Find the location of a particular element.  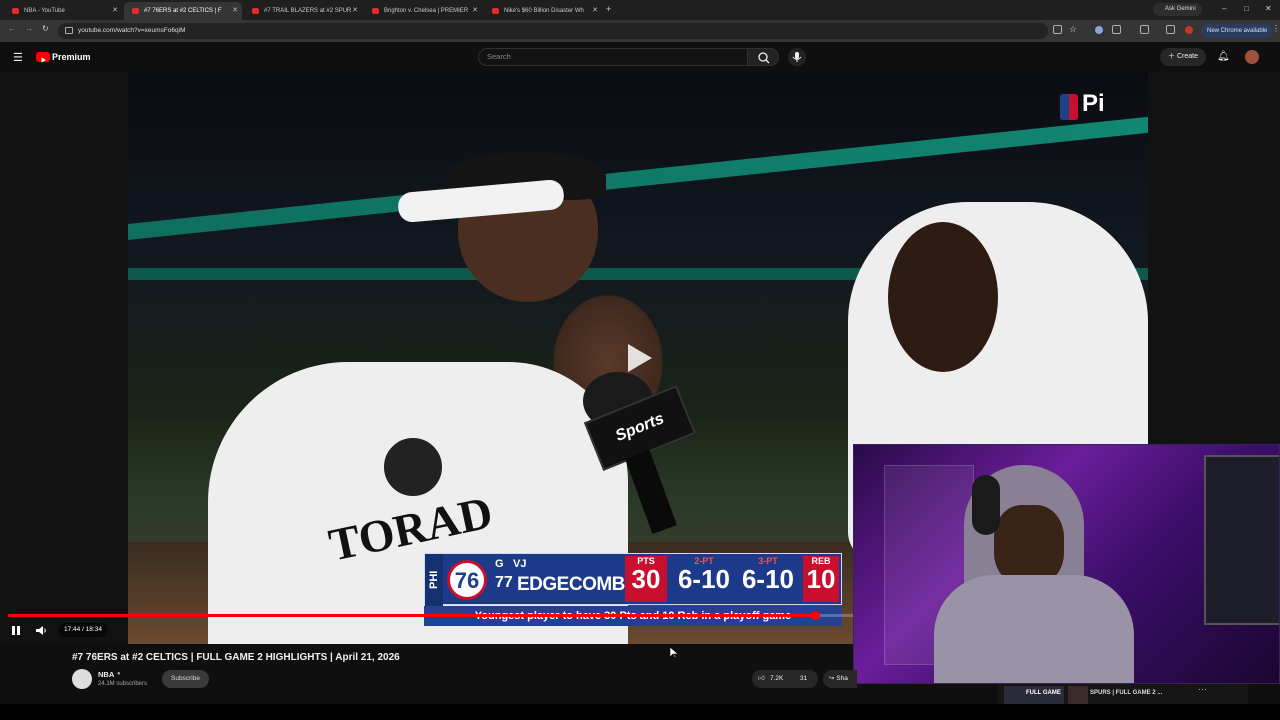

stat-value: 30 is located at coordinates (646, 579).